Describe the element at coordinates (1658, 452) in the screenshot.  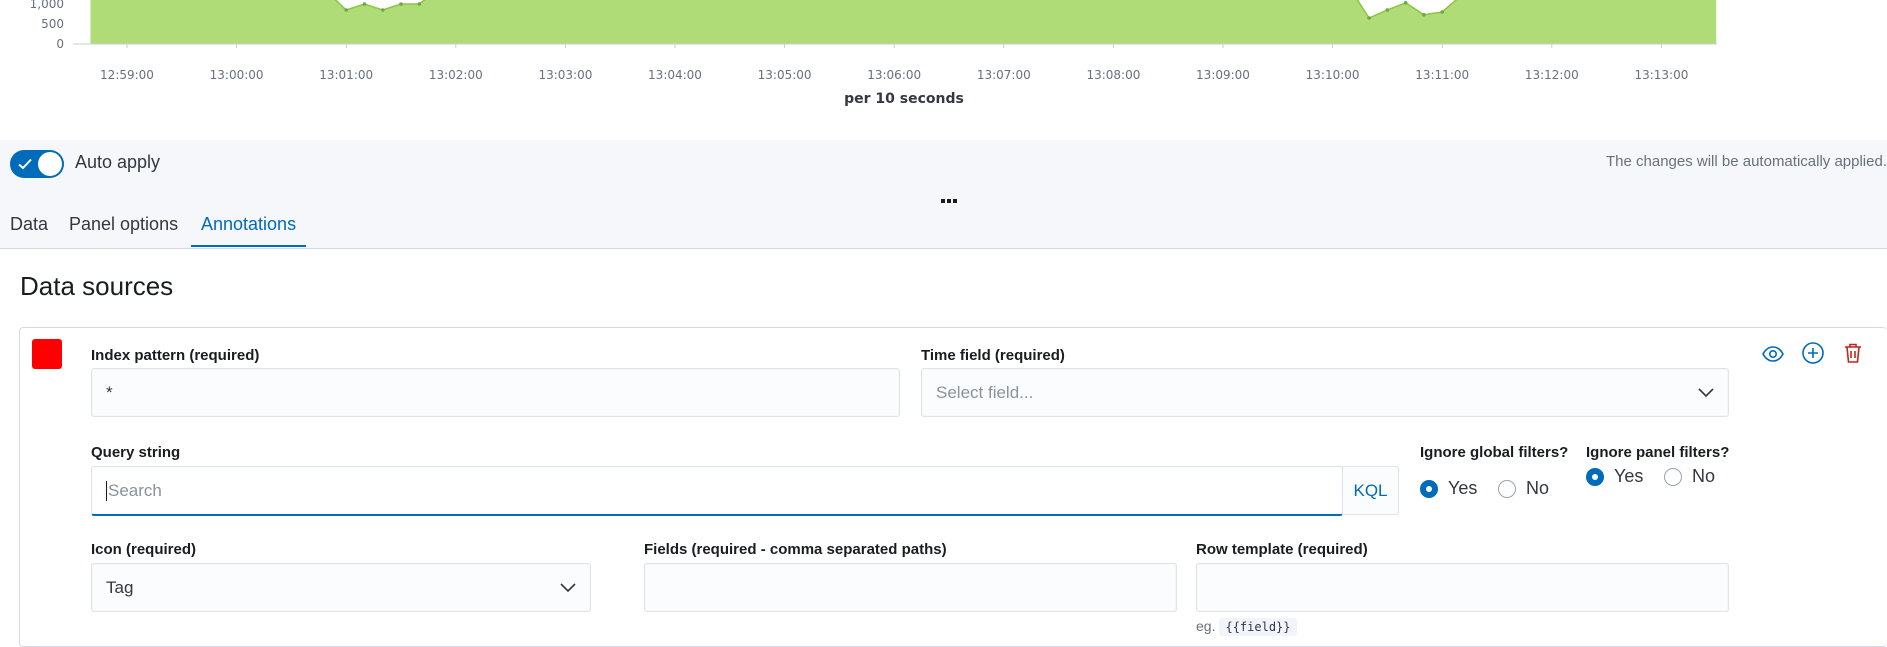
I see `ignore-panel-filters-label: Ignore panel filters?` at that location.